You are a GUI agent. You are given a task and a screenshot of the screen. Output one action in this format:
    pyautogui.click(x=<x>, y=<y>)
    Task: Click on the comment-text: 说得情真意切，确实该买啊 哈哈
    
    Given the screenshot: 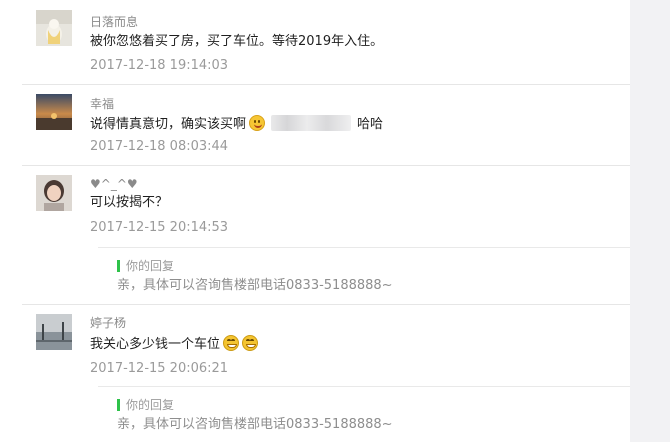 What is the action you would take?
    pyautogui.click(x=236, y=124)
    